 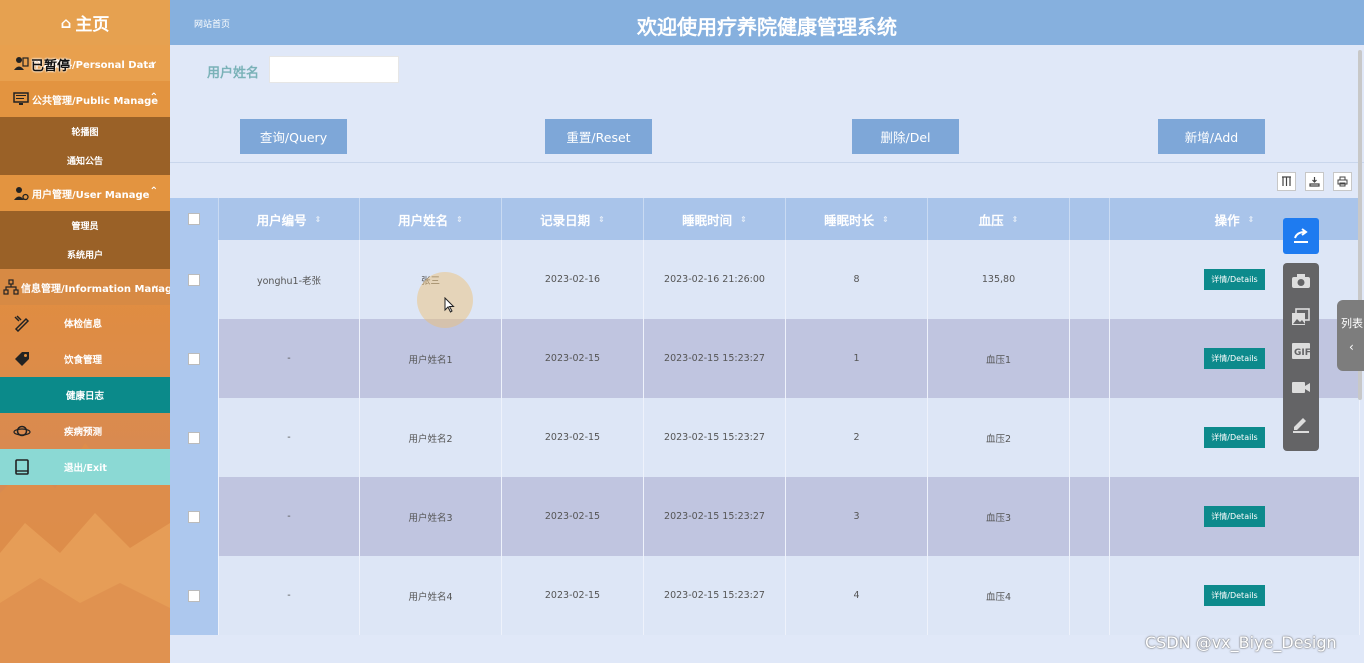 What do you see at coordinates (85, 131) in the screenshot?
I see `submenu-item-carousel: 轮播图` at bounding box center [85, 131].